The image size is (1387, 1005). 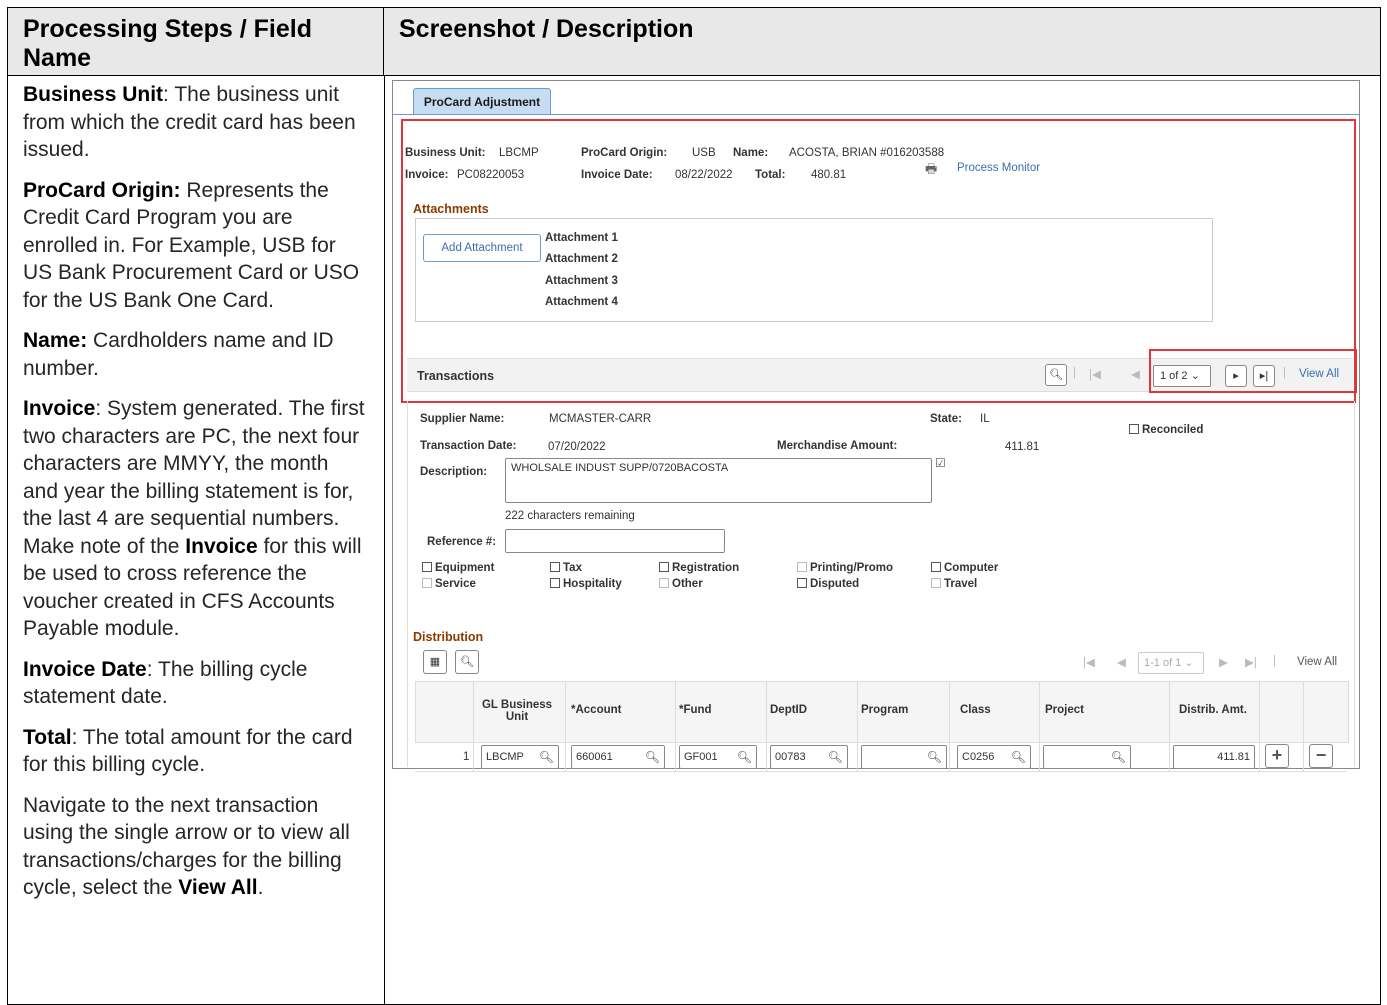 What do you see at coordinates (1317, 662) in the screenshot?
I see `distribution-view-all-link: View All` at bounding box center [1317, 662].